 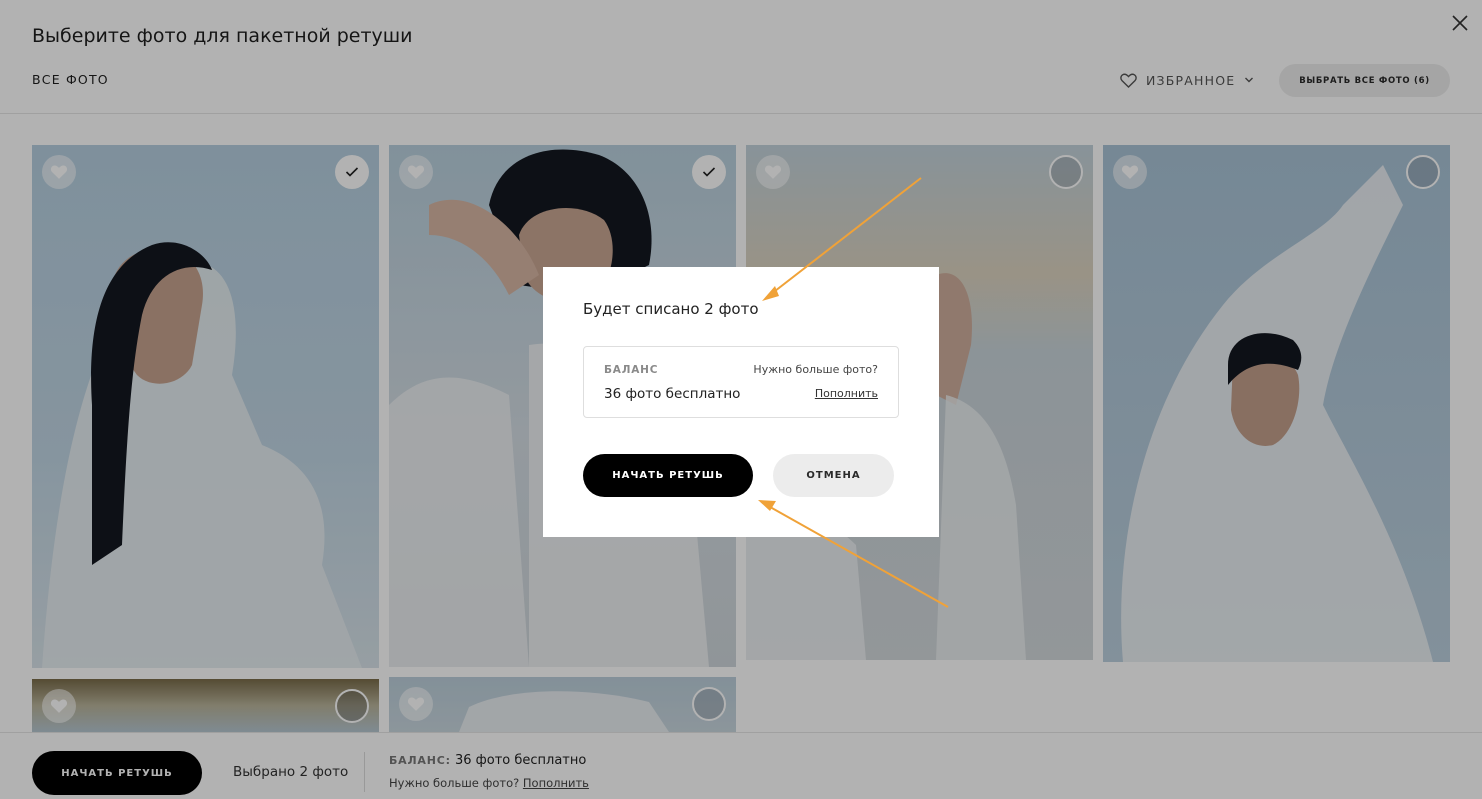 I want to click on start-retouch-button: НАЧАТЬ РЕТУШЬ, so click(x=668, y=475).